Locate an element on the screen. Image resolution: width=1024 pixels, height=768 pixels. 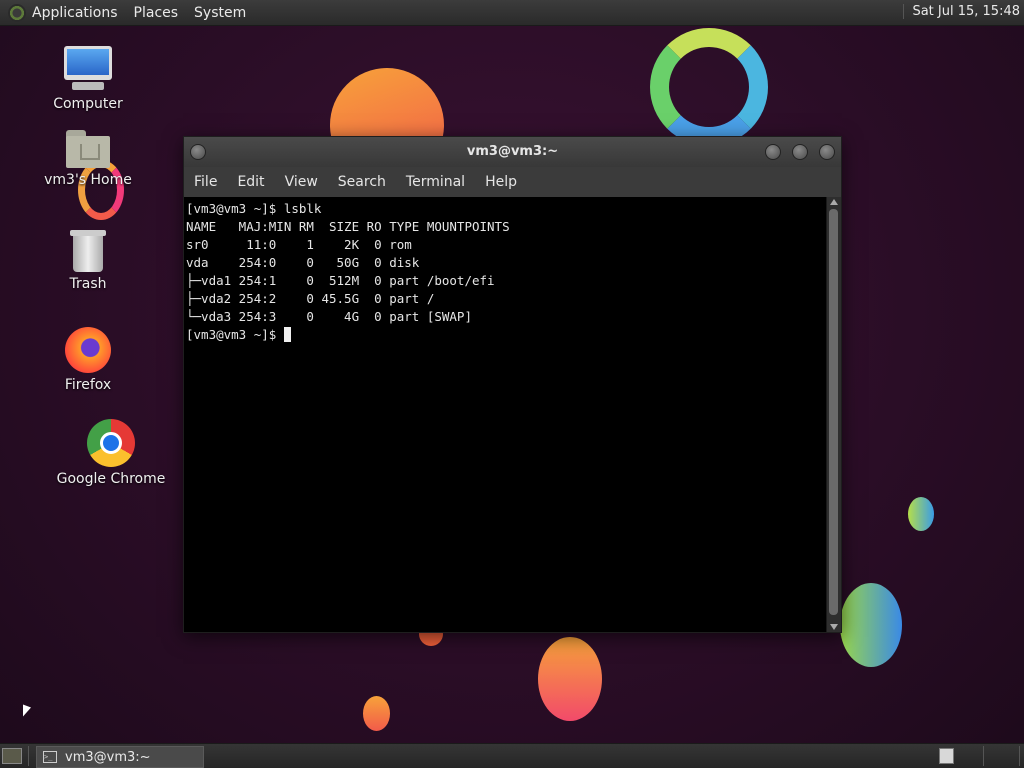
taskbar-item-terminal: >_ vm3@vm3:~ is located at coordinates (120, 757).